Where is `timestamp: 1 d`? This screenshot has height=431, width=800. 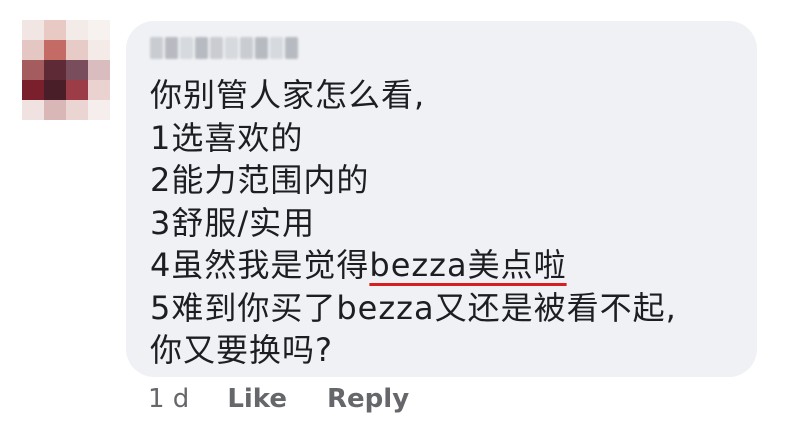
timestamp: 1 d is located at coordinates (168, 399).